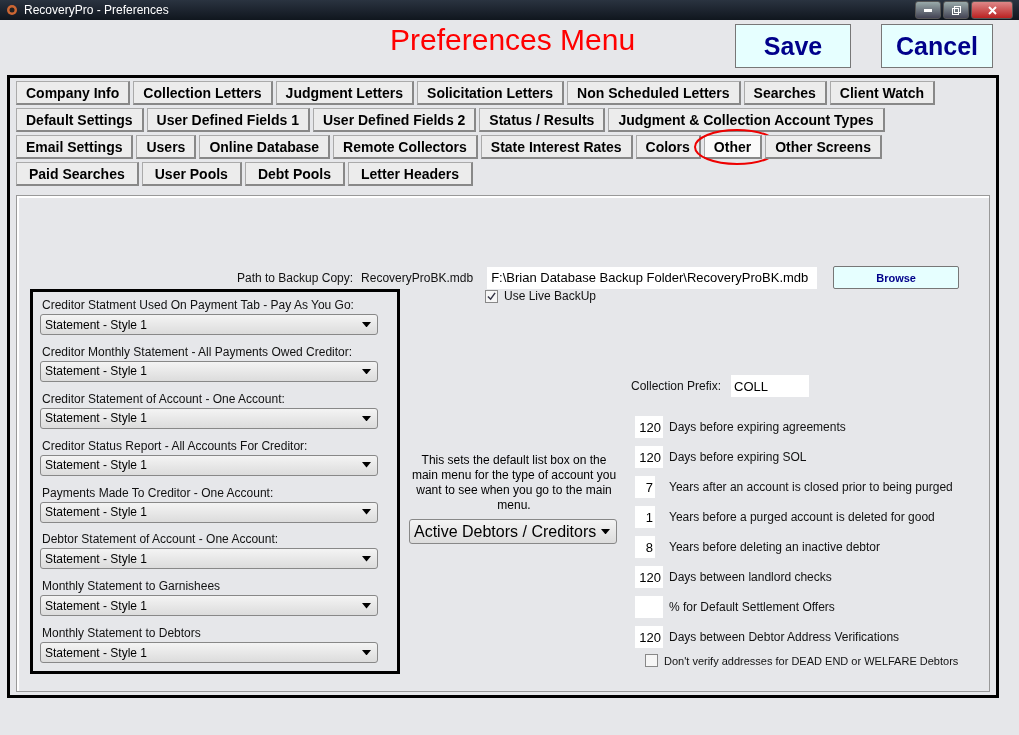 The image size is (1019, 735). Describe the element at coordinates (198, 351) in the screenshot. I see `statement-label: Creditor Monthly Statement - All Payments Owed Creditor:` at that location.